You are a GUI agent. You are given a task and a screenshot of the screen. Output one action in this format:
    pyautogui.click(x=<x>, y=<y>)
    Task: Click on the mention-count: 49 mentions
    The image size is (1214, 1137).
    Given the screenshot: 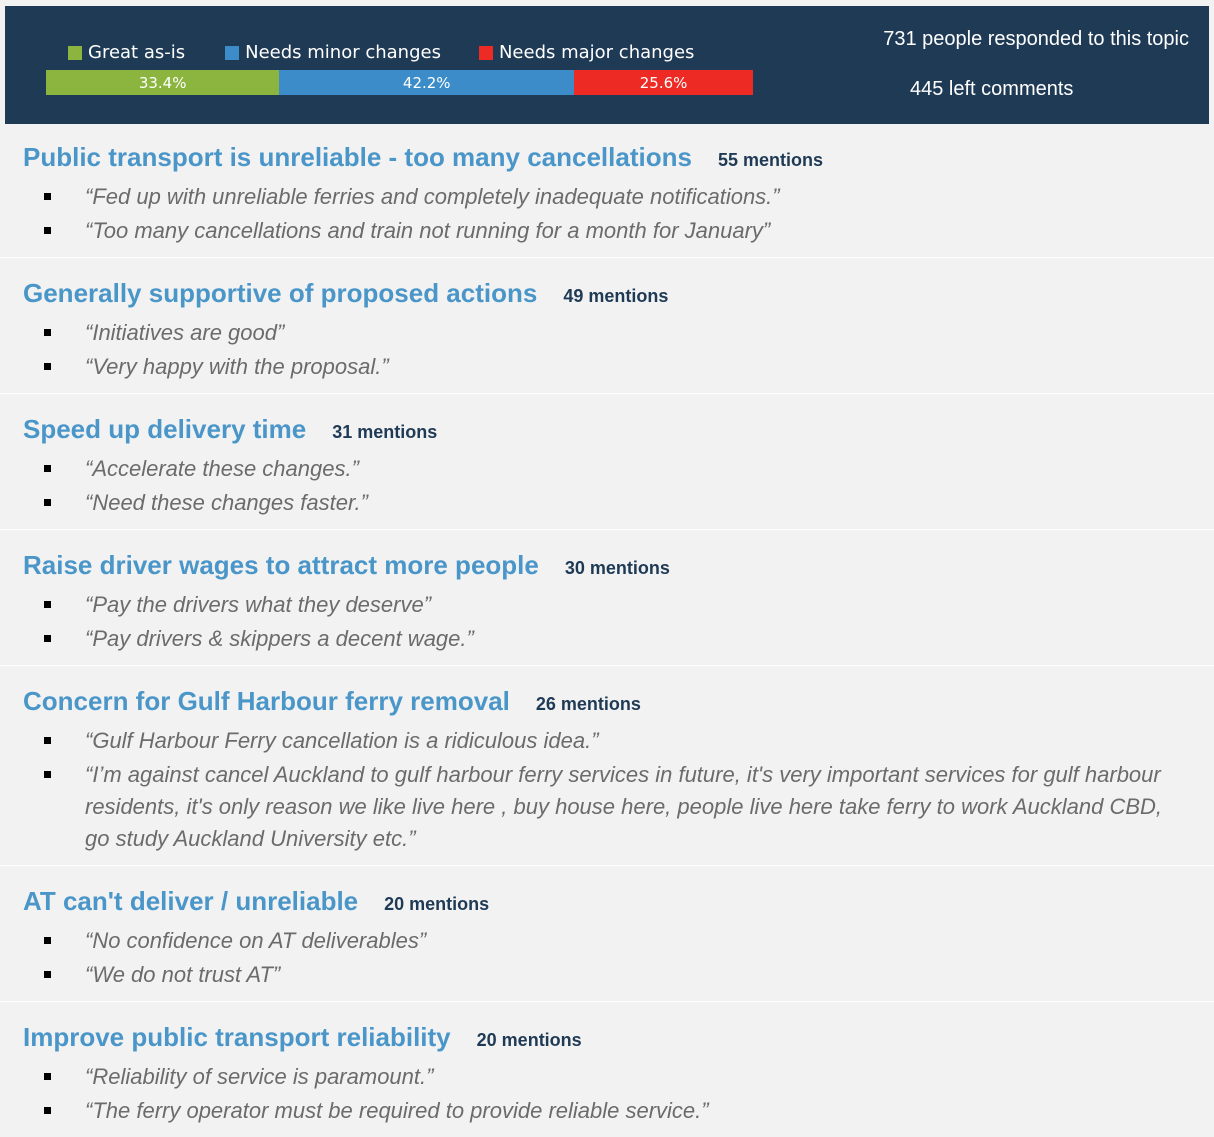 What is the action you would take?
    pyautogui.click(x=616, y=296)
    